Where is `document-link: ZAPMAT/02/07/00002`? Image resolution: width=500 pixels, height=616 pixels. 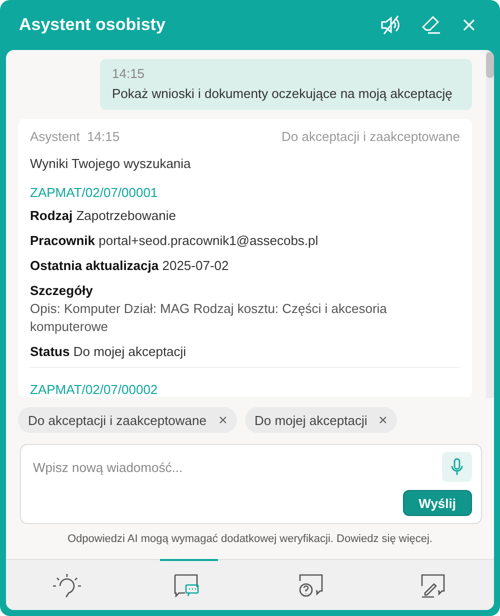 document-link: ZAPMAT/02/07/00002 is located at coordinates (245, 389).